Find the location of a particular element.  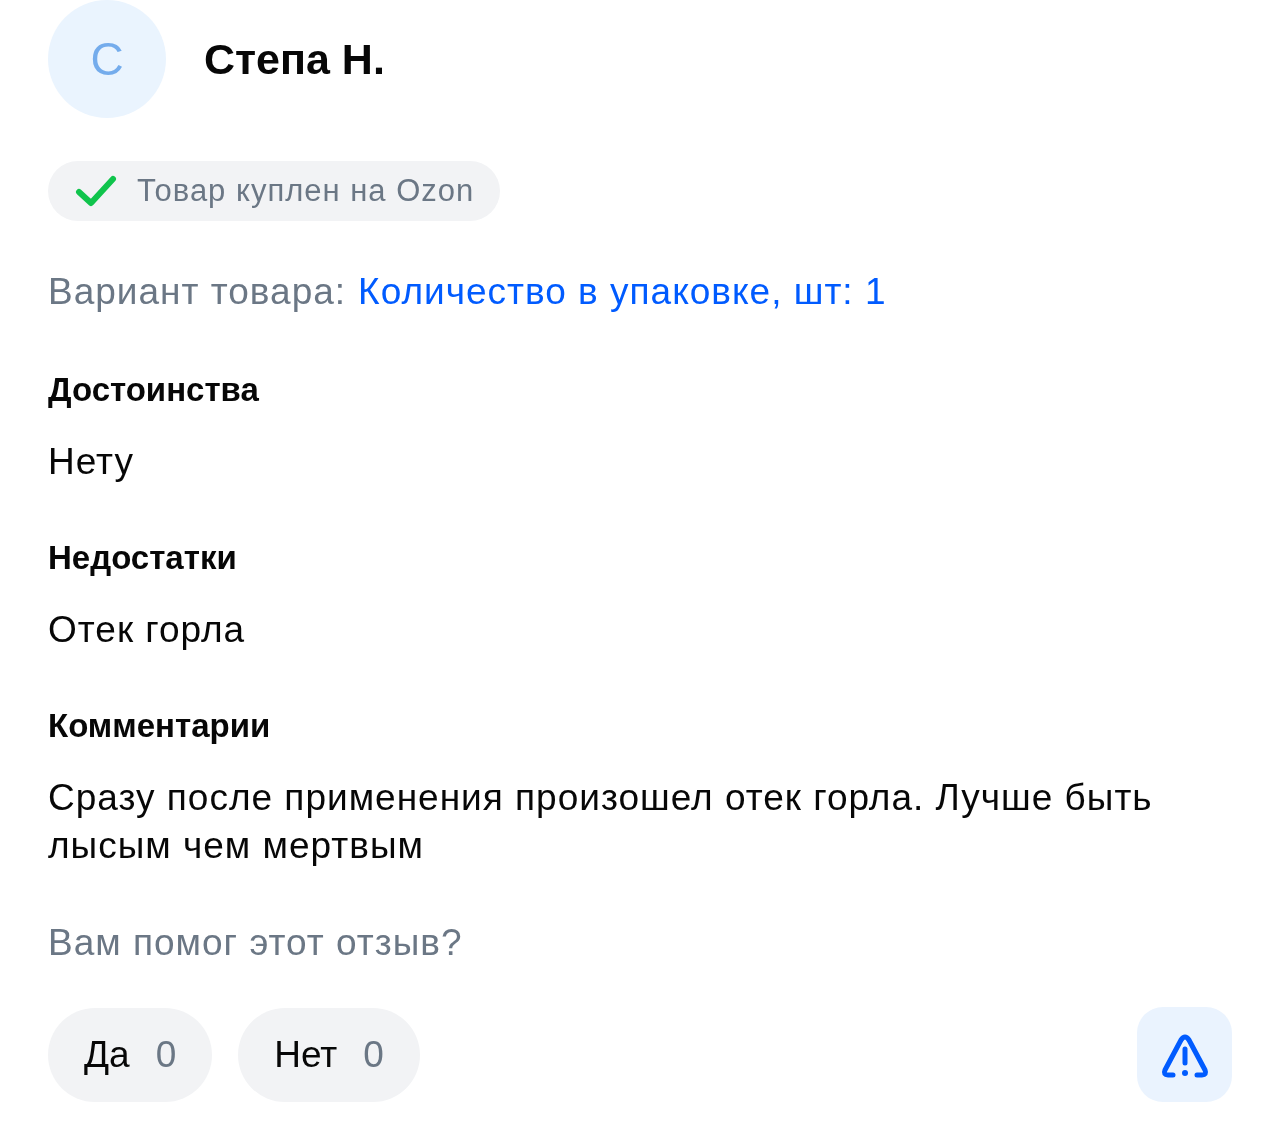

section-text: Отек горла is located at coordinates (147, 630).